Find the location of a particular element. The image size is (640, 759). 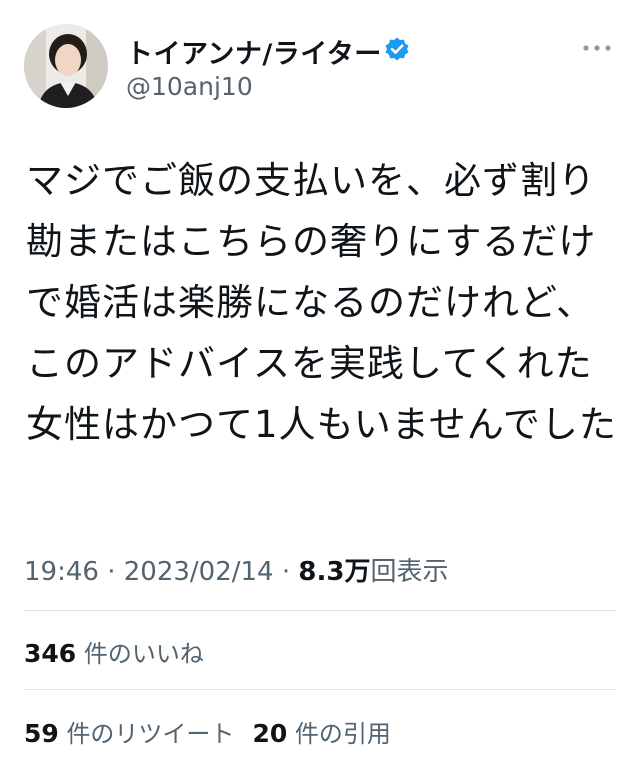

views-count: 8.3万 is located at coordinates (334, 572).